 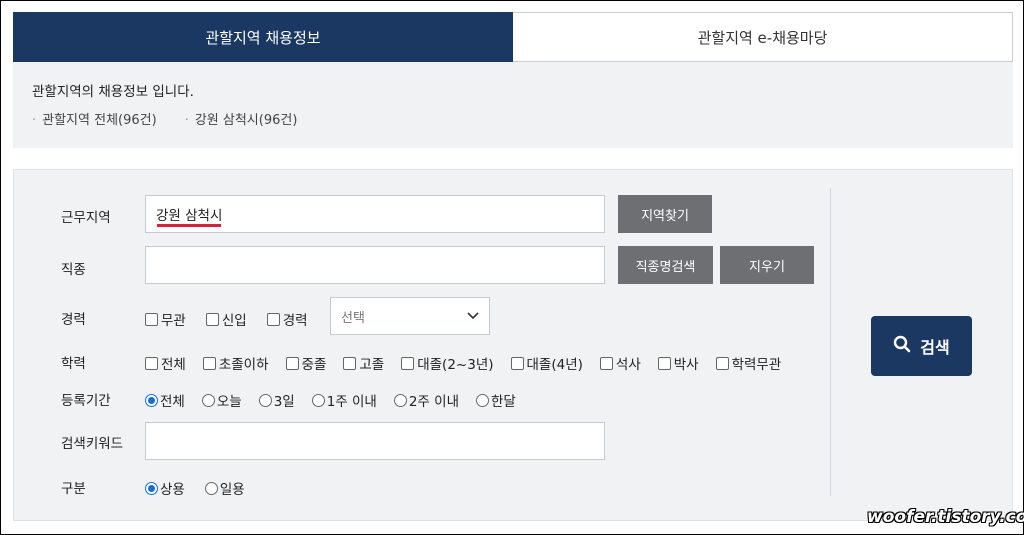 I want to click on keyword-label: 검색키워드, so click(x=92, y=444).